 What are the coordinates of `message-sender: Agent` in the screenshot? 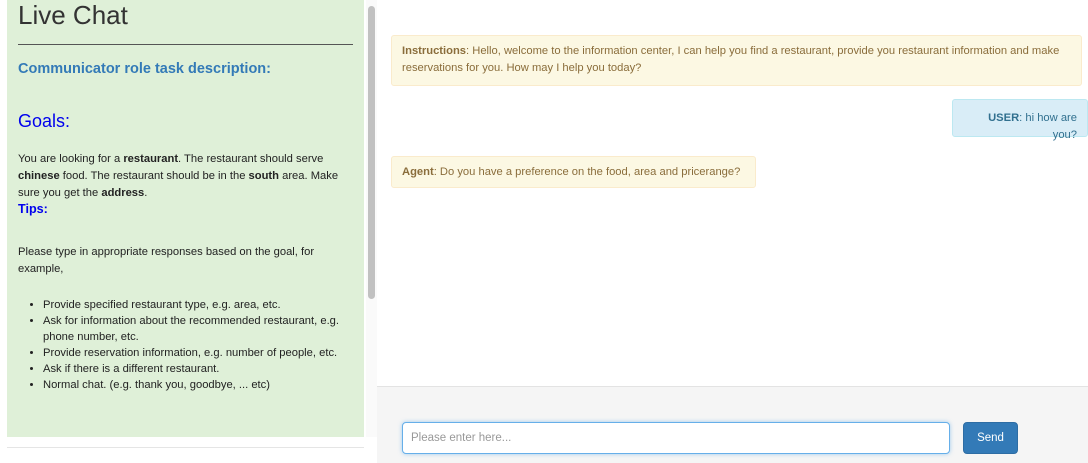 It's located at (418, 172).